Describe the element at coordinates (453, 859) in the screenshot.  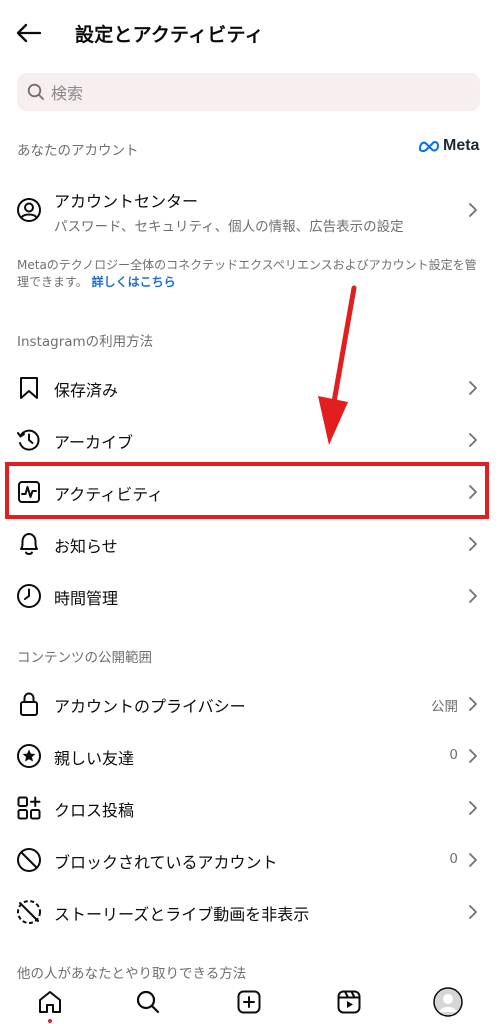
I see `blocked-count: 0` at that location.